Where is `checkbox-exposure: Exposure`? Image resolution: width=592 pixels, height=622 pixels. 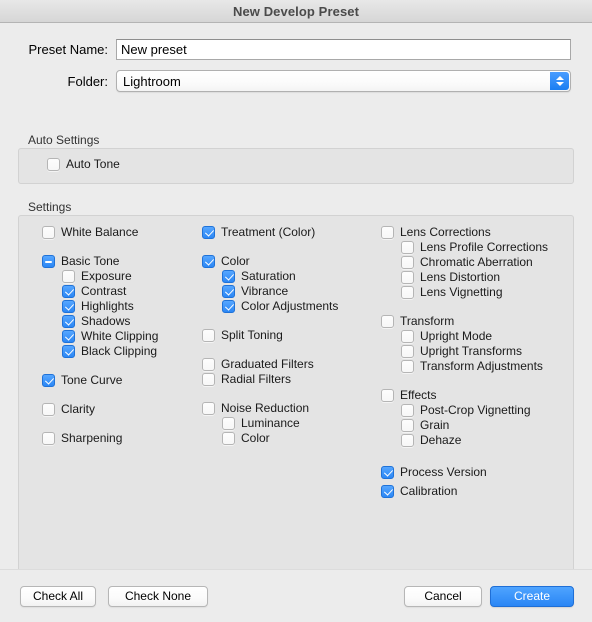 checkbox-exposure: Exposure is located at coordinates (97, 276).